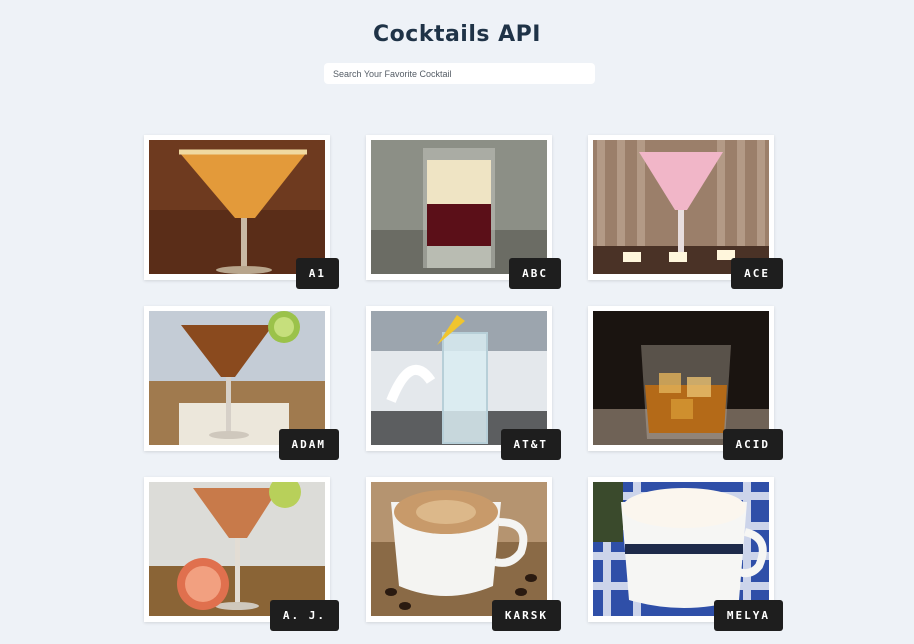 Image resolution: width=914 pixels, height=644 pixels. Describe the element at coordinates (304, 615) in the screenshot. I see `drink-name: A. J.` at that location.